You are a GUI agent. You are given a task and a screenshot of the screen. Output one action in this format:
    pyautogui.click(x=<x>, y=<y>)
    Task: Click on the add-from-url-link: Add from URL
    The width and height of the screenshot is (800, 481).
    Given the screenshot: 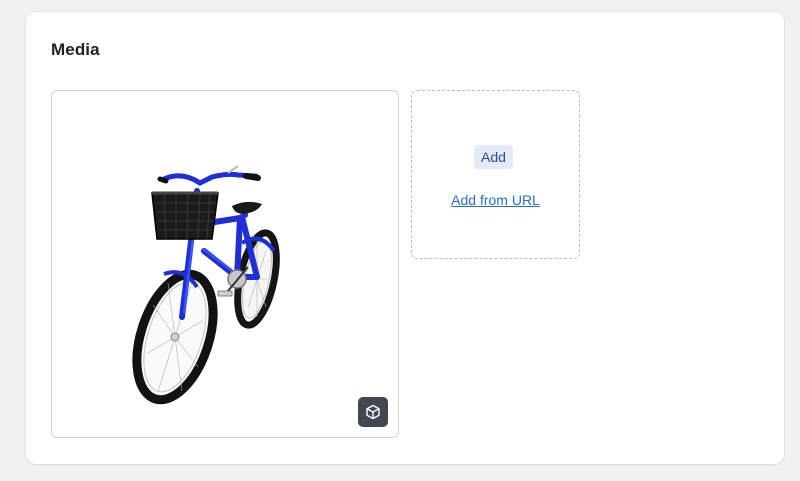 What is the action you would take?
    pyautogui.click(x=495, y=200)
    